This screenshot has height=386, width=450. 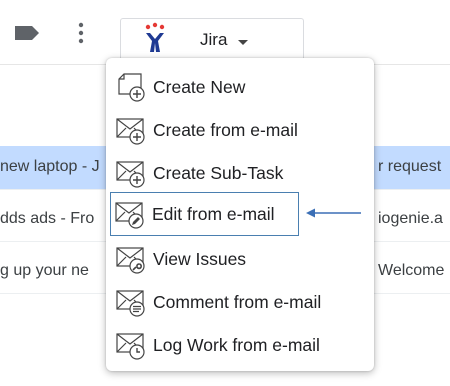 What do you see at coordinates (200, 259) in the screenshot?
I see `menu-item-label: View Issues` at bounding box center [200, 259].